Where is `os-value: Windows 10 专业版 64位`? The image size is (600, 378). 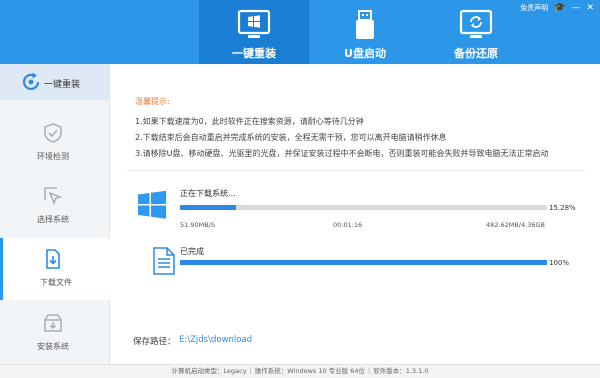 os-value: Windows 10 专业版 64位 is located at coordinates (326, 371).